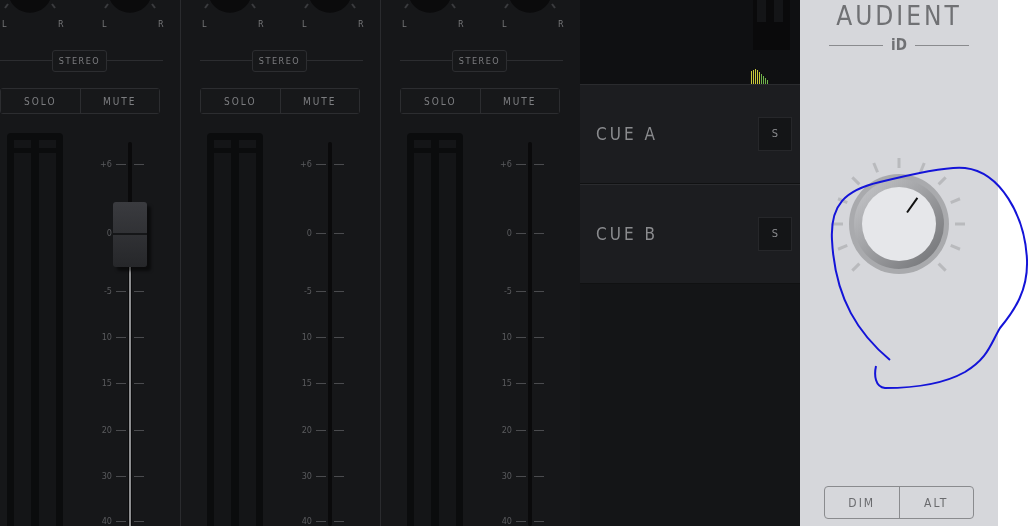 This screenshot has width=1028, height=526. Describe the element at coordinates (627, 234) in the screenshot. I see `cue-label: CUE B` at that location.